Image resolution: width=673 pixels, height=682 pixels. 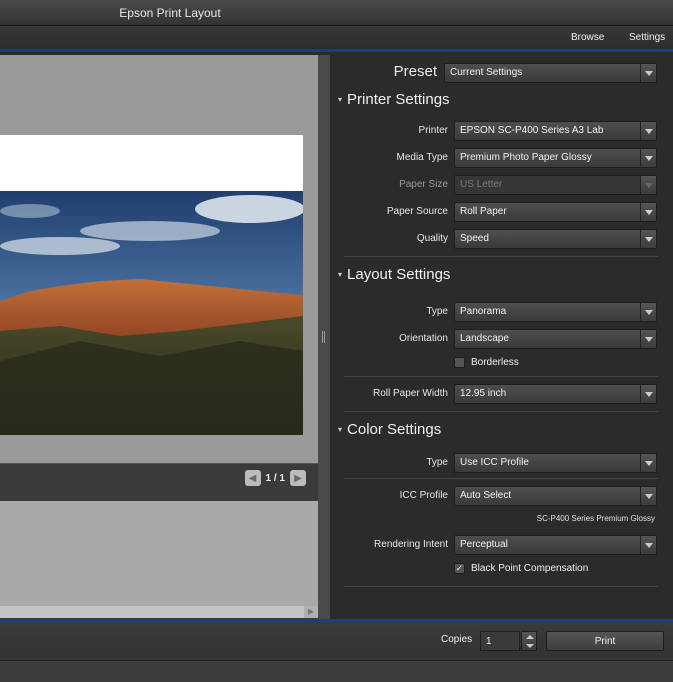 What do you see at coordinates (432, 238) in the screenshot?
I see `quality-label: Quality` at bounding box center [432, 238].